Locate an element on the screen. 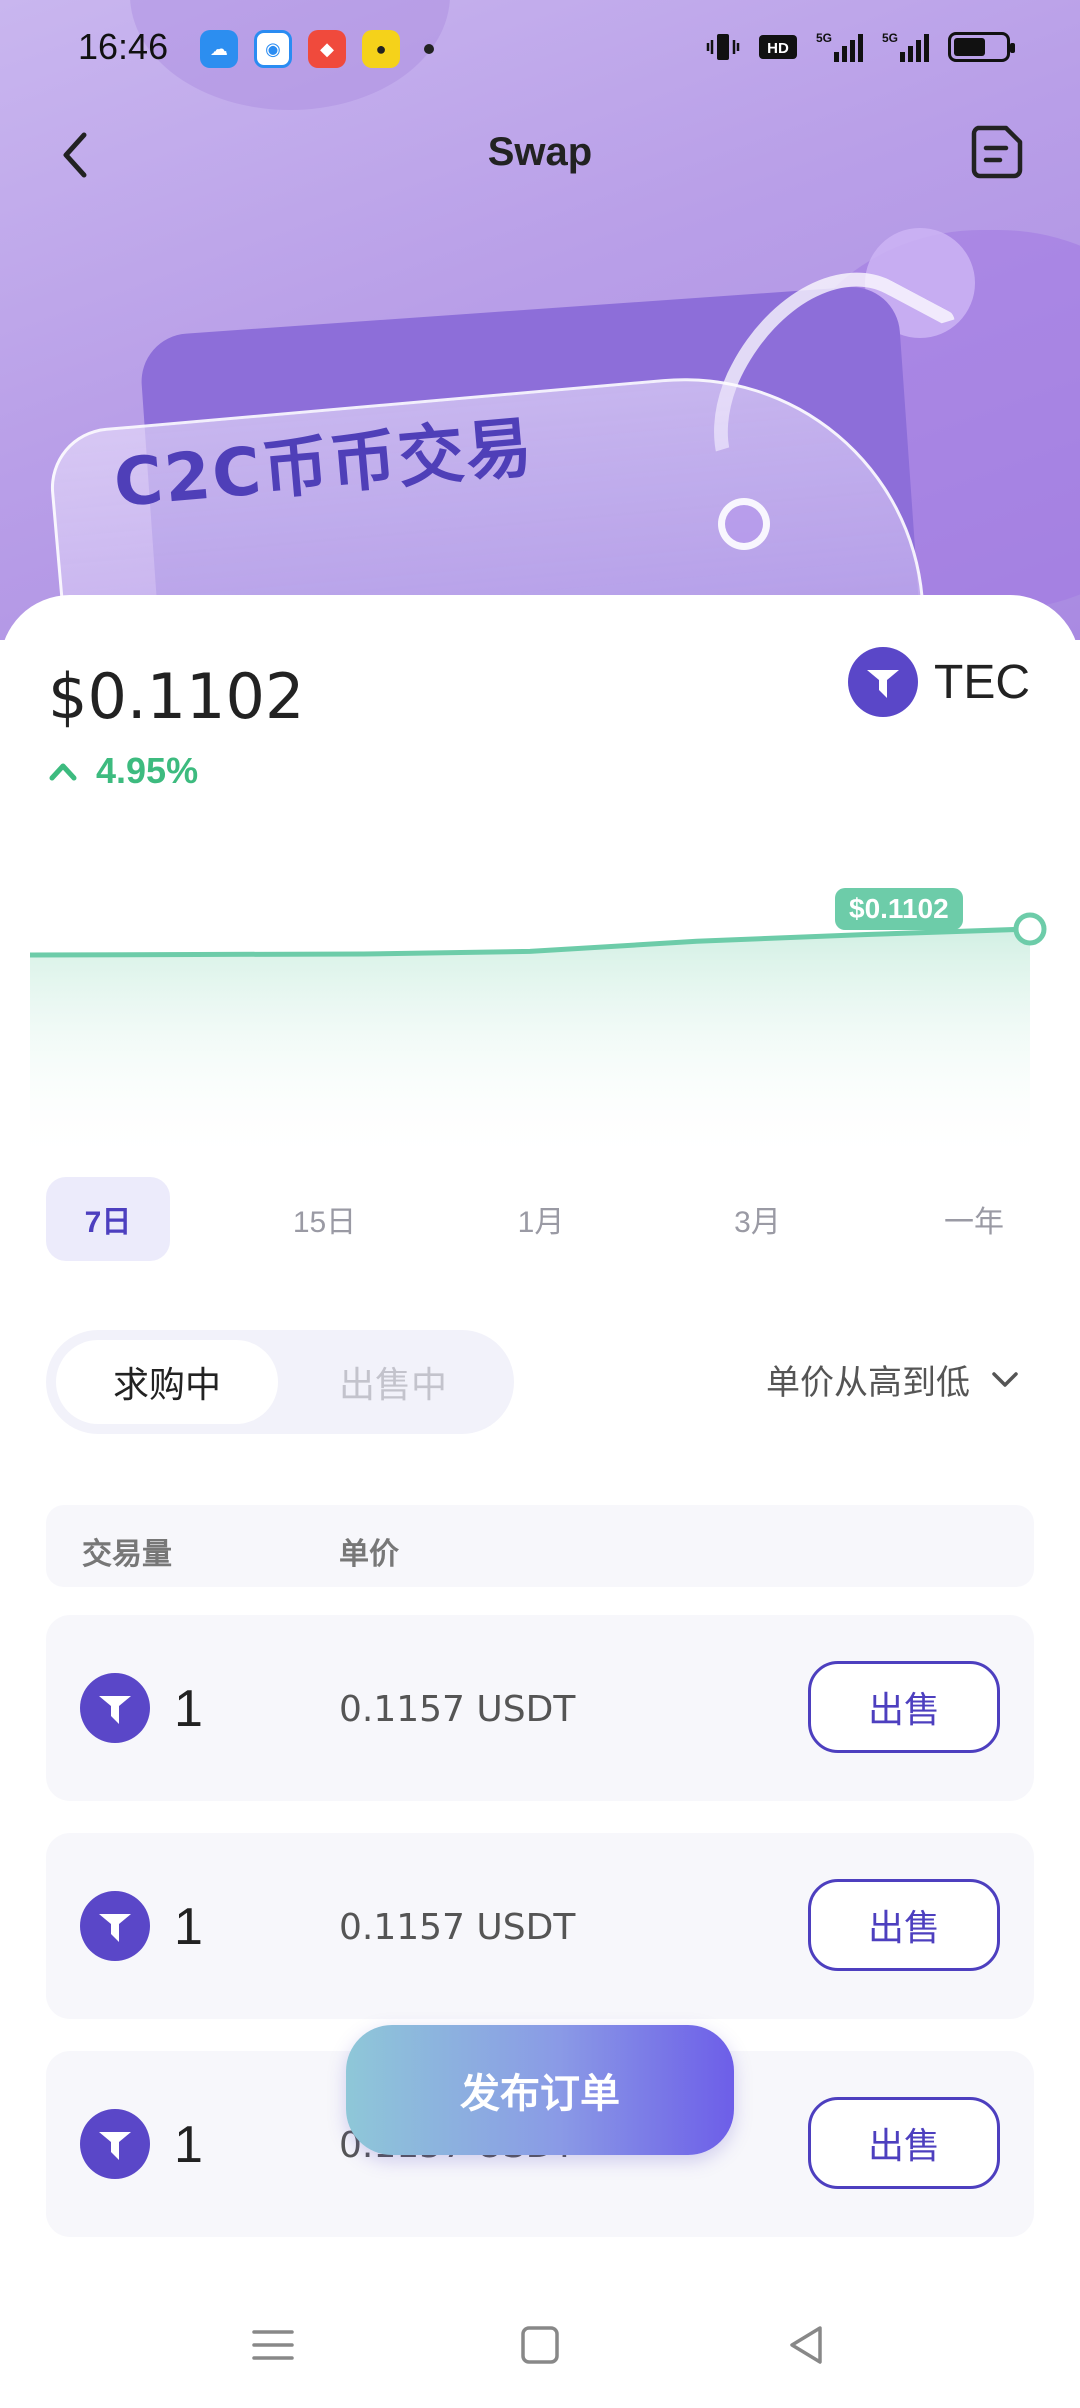 Image resolution: width=1080 pixels, height=2408 pixels. period-tab-1m: 1月 is located at coordinates (541, 1219).